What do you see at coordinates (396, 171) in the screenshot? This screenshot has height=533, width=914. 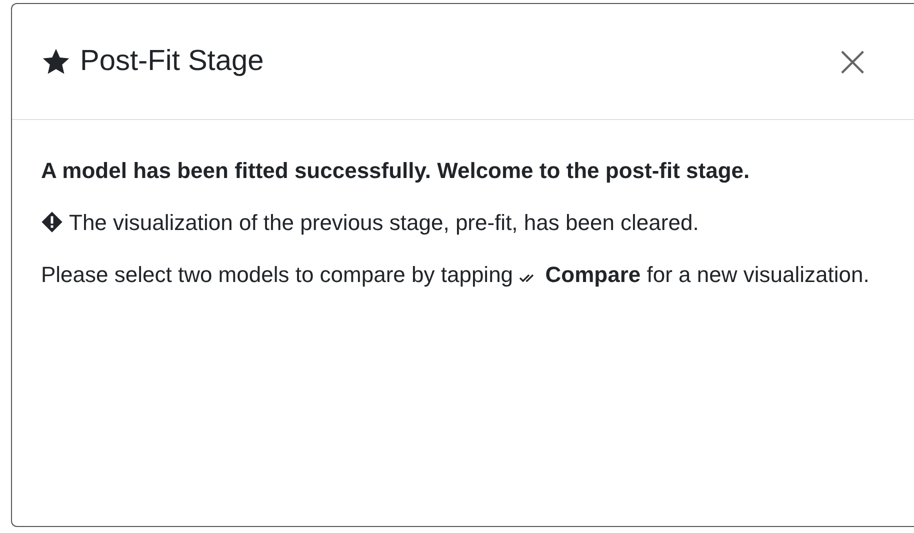 I see `success-message: A model has been fitted successfully. Welcome to the post-fit stage.` at bounding box center [396, 171].